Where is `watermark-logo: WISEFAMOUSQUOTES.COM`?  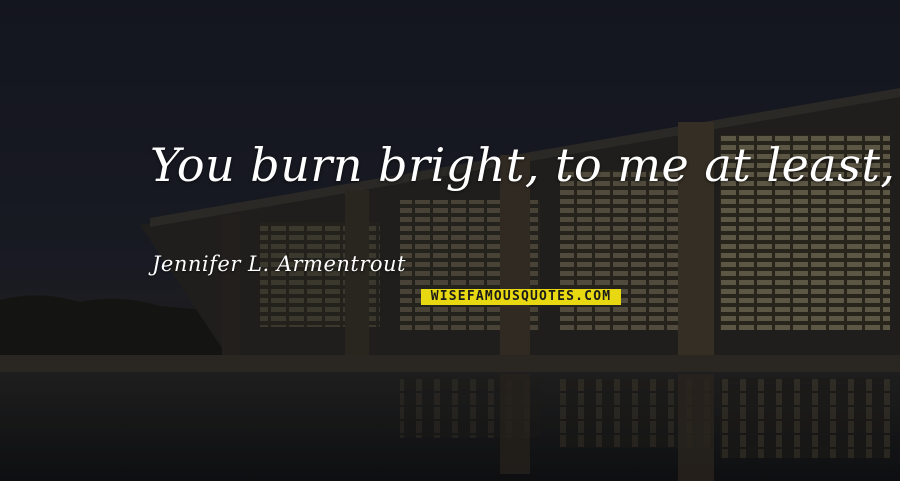 watermark-logo: WISEFAMOUSQUOTES.COM is located at coordinates (521, 297).